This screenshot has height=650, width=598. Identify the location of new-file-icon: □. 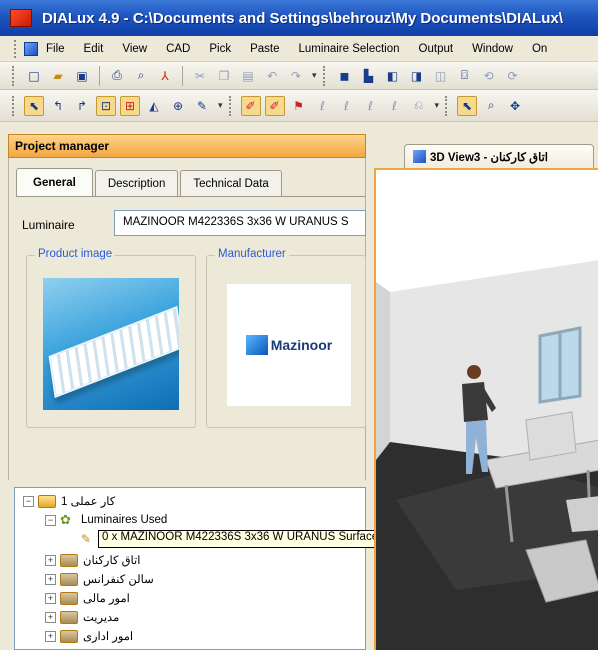
(34, 76).